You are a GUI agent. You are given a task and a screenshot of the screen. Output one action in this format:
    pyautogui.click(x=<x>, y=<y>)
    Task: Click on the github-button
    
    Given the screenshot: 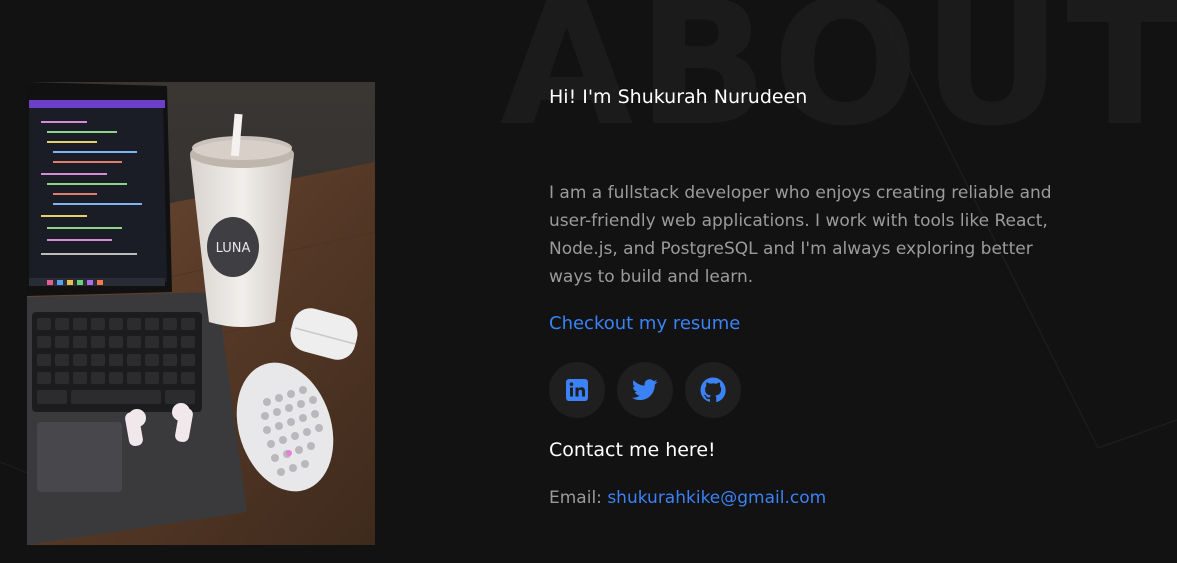 What is the action you would take?
    pyautogui.click(x=713, y=390)
    